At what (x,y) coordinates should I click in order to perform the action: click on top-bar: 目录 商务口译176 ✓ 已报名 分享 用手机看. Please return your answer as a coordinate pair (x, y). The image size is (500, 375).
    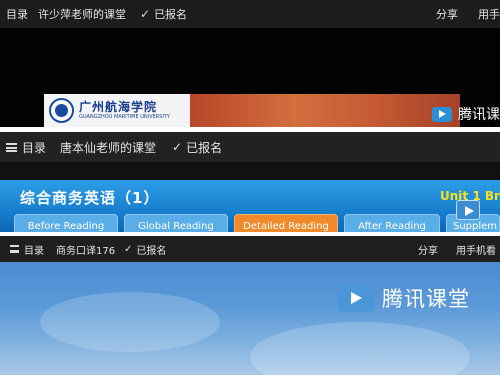
    Looking at the image, I should click on (250, 249).